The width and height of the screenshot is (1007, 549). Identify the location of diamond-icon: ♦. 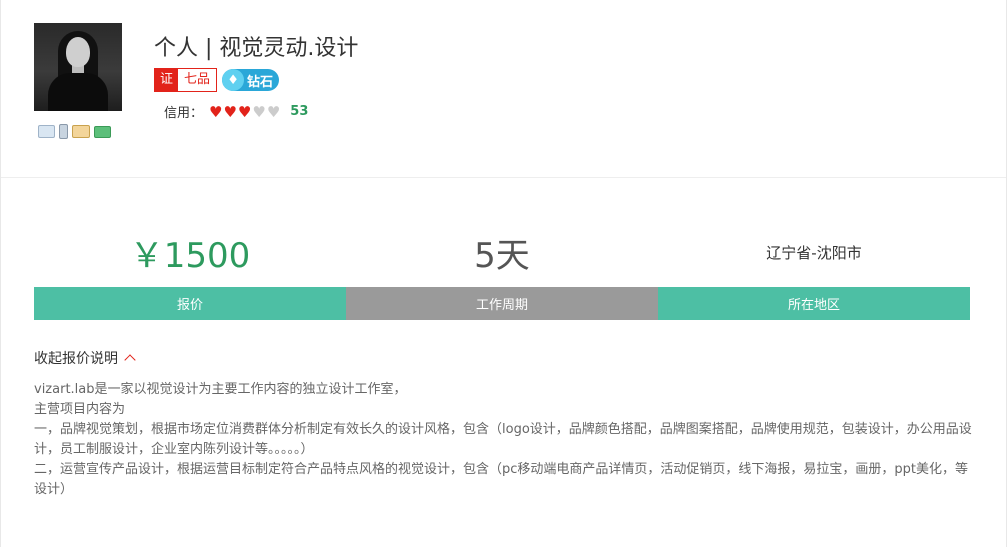
(233, 80).